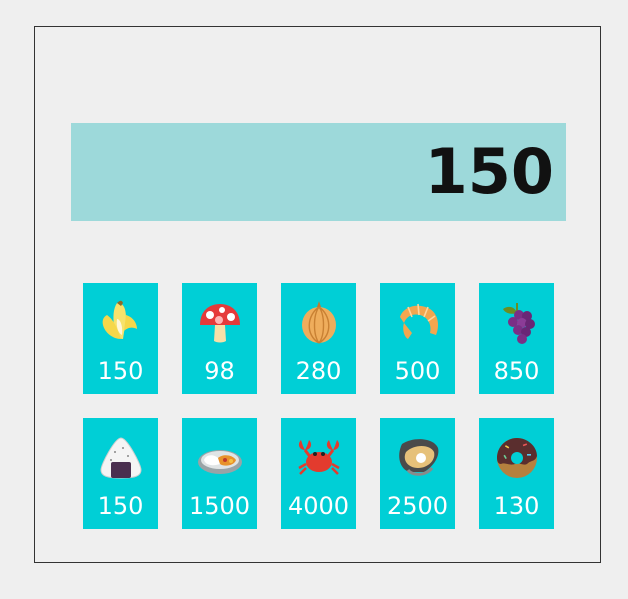 This screenshot has width=628, height=599. Describe the element at coordinates (120, 458) in the screenshot. I see `rice-ball-icon` at that location.